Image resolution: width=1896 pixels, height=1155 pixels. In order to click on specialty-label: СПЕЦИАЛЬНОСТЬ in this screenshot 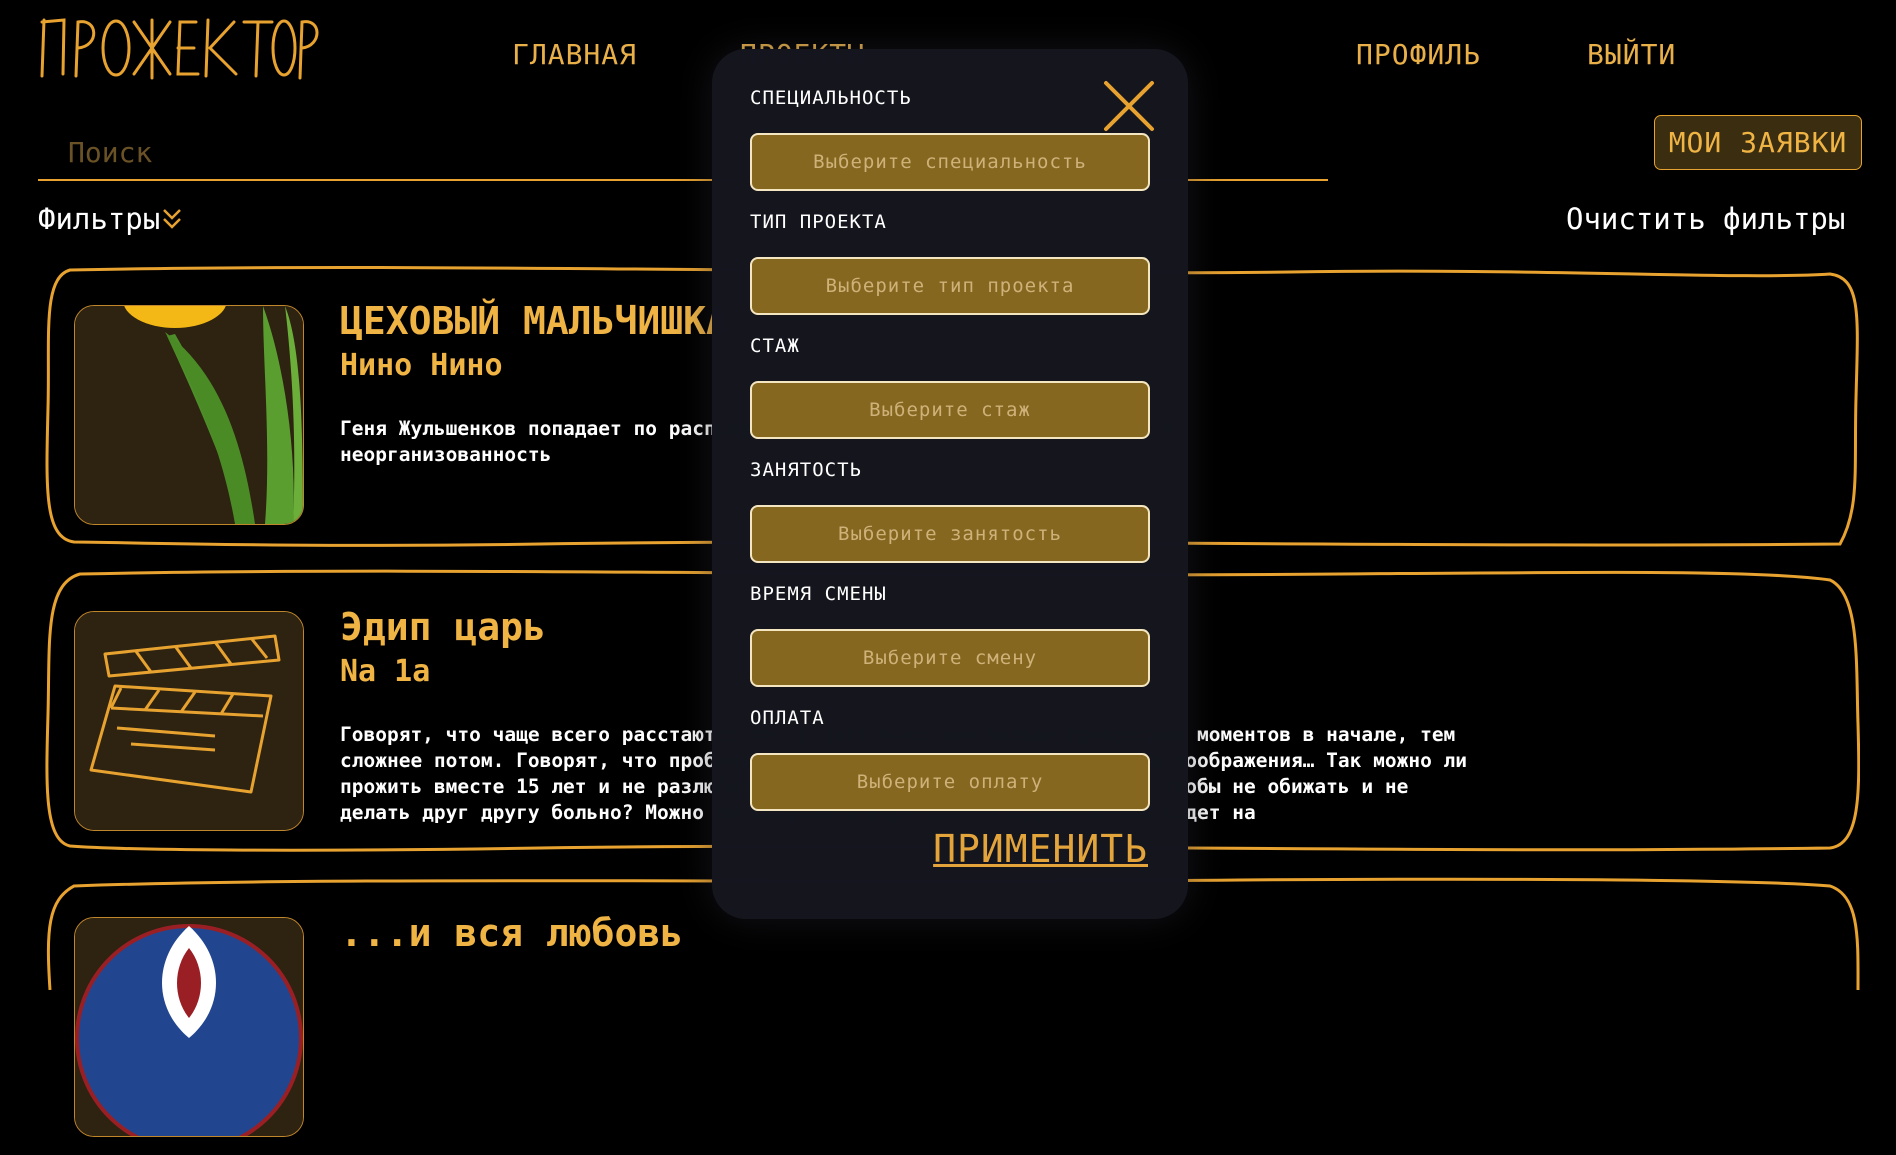, I will do `click(831, 98)`.